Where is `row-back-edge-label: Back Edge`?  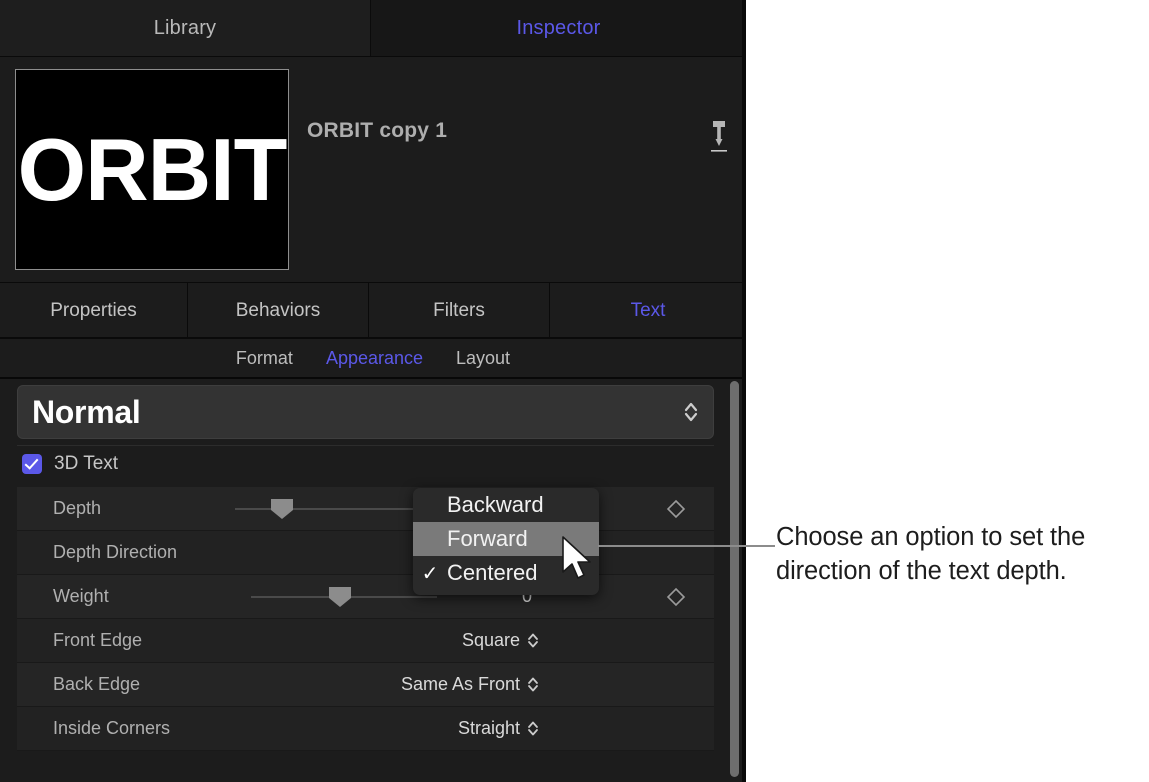
row-back-edge-label: Back Edge is located at coordinates (97, 684).